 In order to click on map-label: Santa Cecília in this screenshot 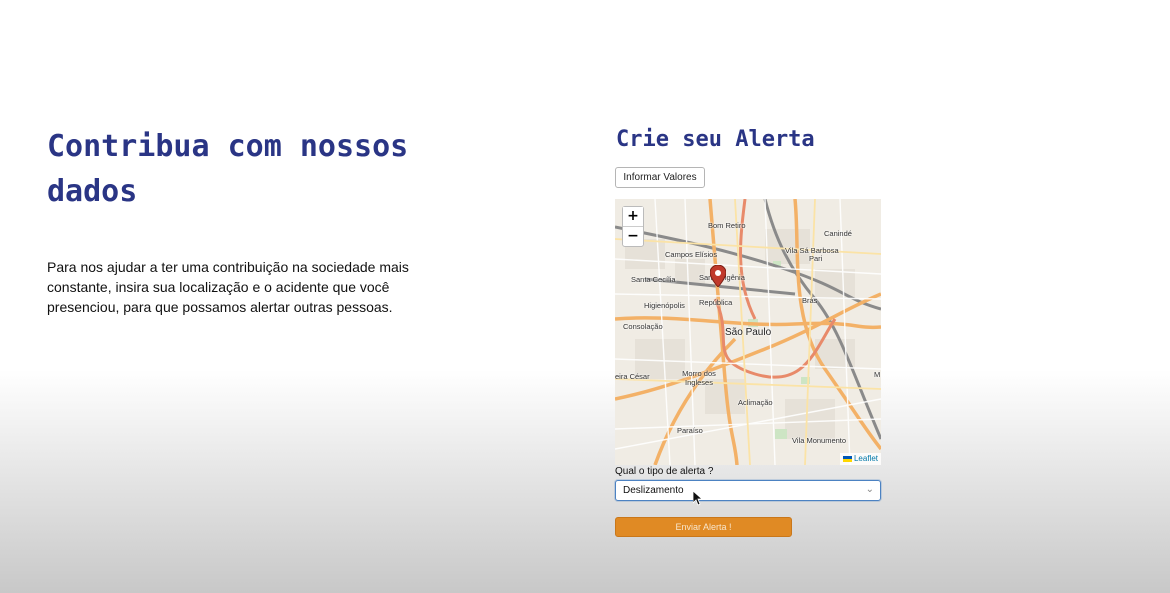, I will do `click(653, 279)`.